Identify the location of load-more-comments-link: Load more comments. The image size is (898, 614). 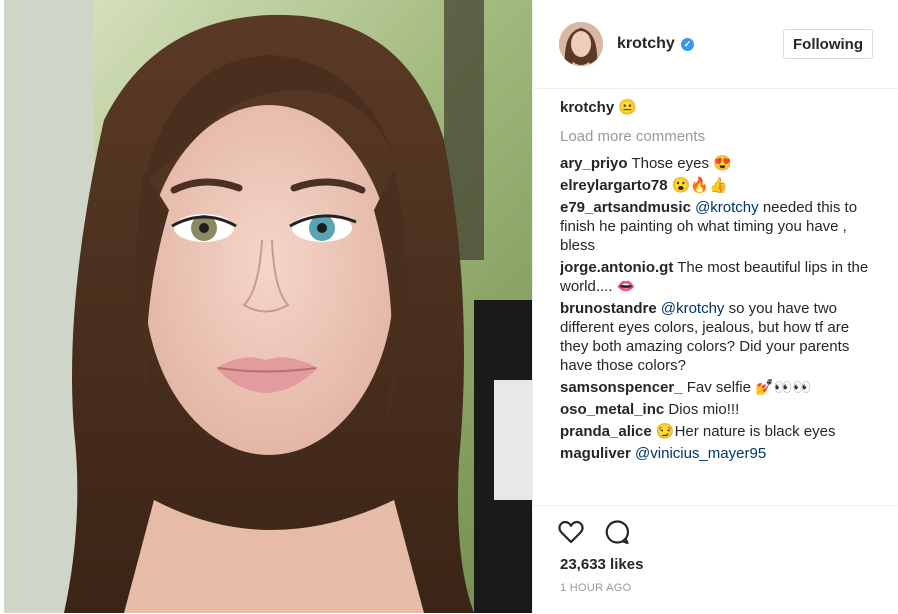
(720, 136).